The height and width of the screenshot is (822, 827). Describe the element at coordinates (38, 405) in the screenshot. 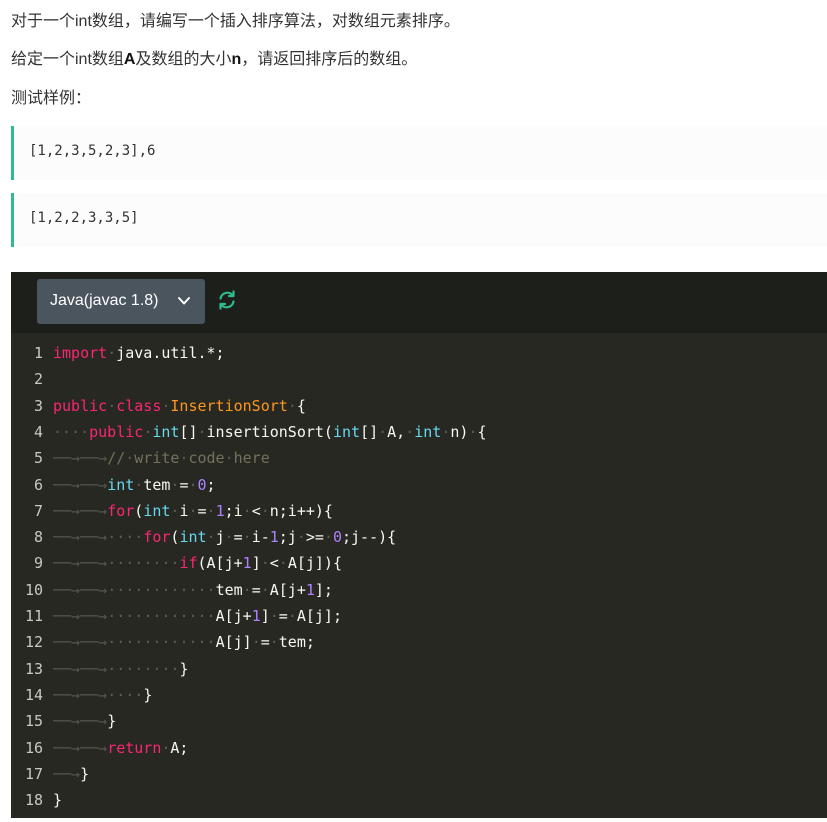

I see `line-number: 3` at that location.